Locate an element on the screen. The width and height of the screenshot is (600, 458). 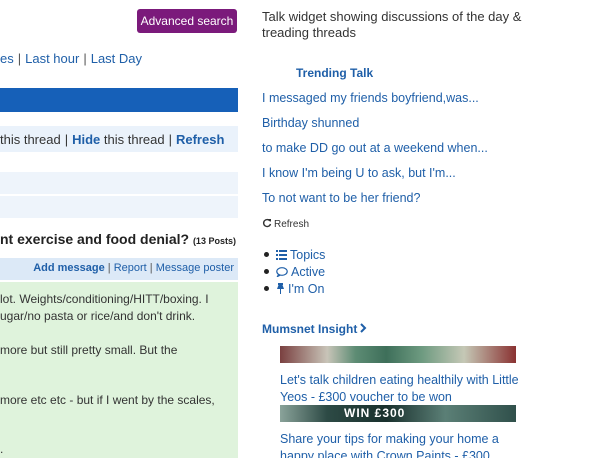
trending-link: Birthday shunned is located at coordinates (310, 123).